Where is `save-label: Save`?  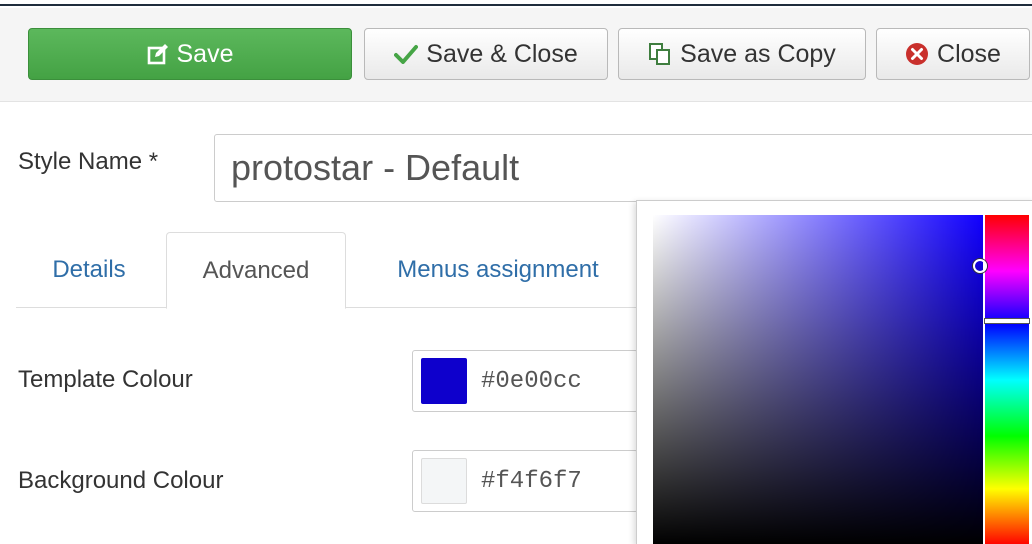
save-label: Save is located at coordinates (205, 53).